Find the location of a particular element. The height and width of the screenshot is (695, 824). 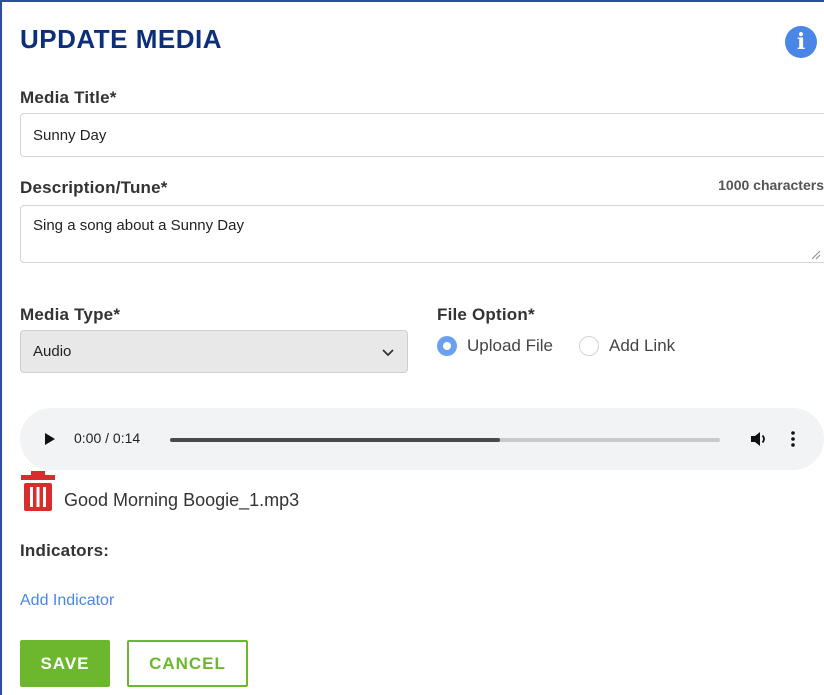

upload-file-radio is located at coordinates (447, 346).